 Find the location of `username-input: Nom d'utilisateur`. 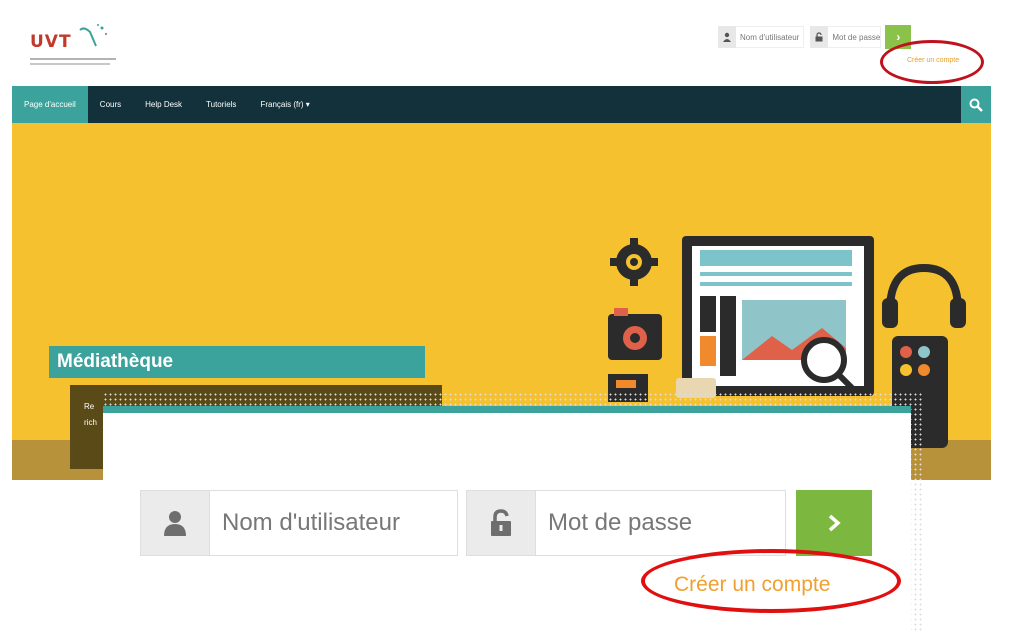

username-input: Nom d'utilisateur is located at coordinates (334, 523).